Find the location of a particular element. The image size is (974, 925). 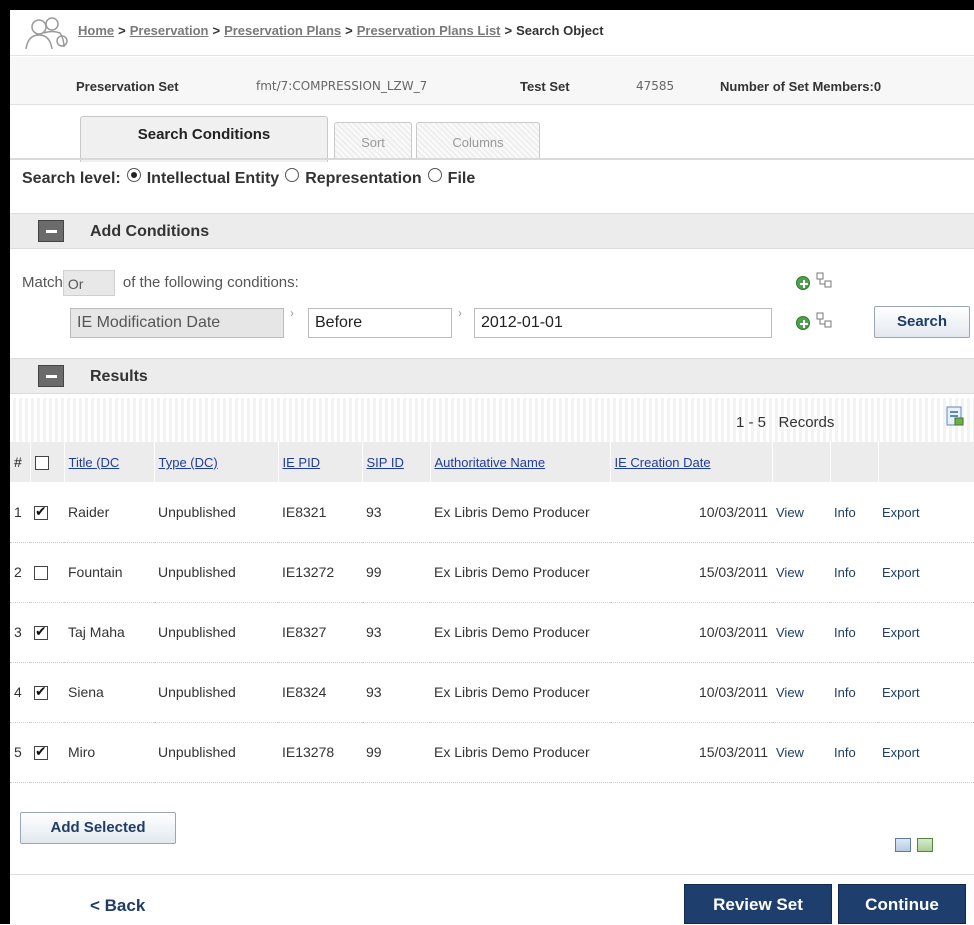

radio-representation is located at coordinates (292, 175).